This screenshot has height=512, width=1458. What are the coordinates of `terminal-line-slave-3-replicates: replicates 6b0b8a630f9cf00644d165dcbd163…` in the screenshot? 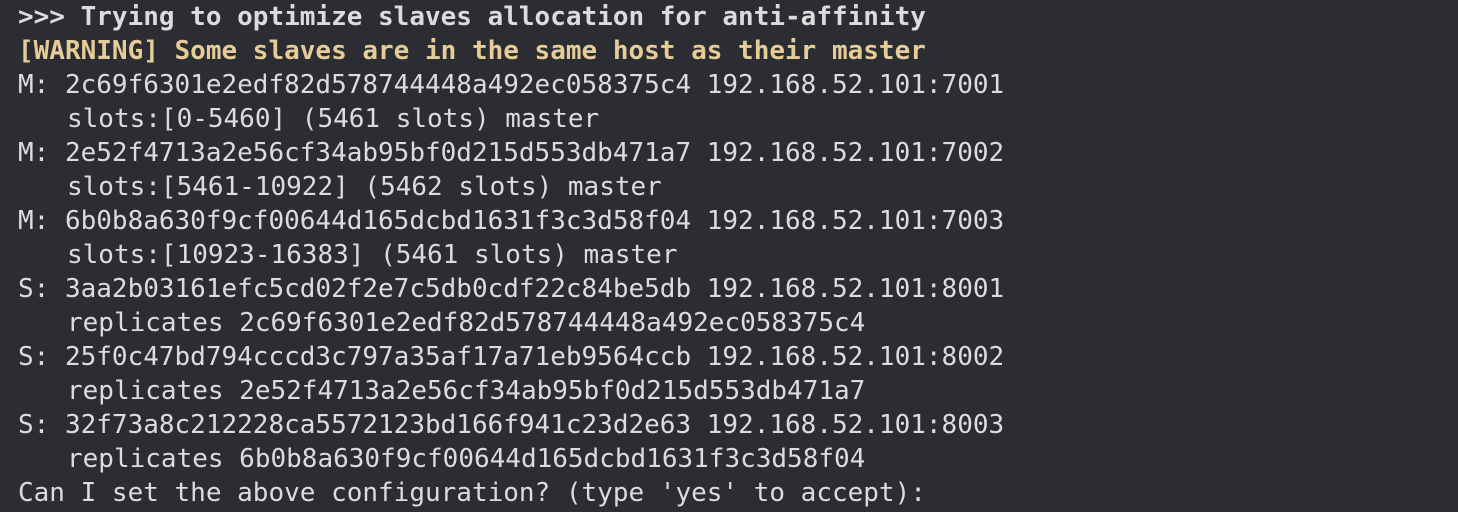 It's located at (466, 459).